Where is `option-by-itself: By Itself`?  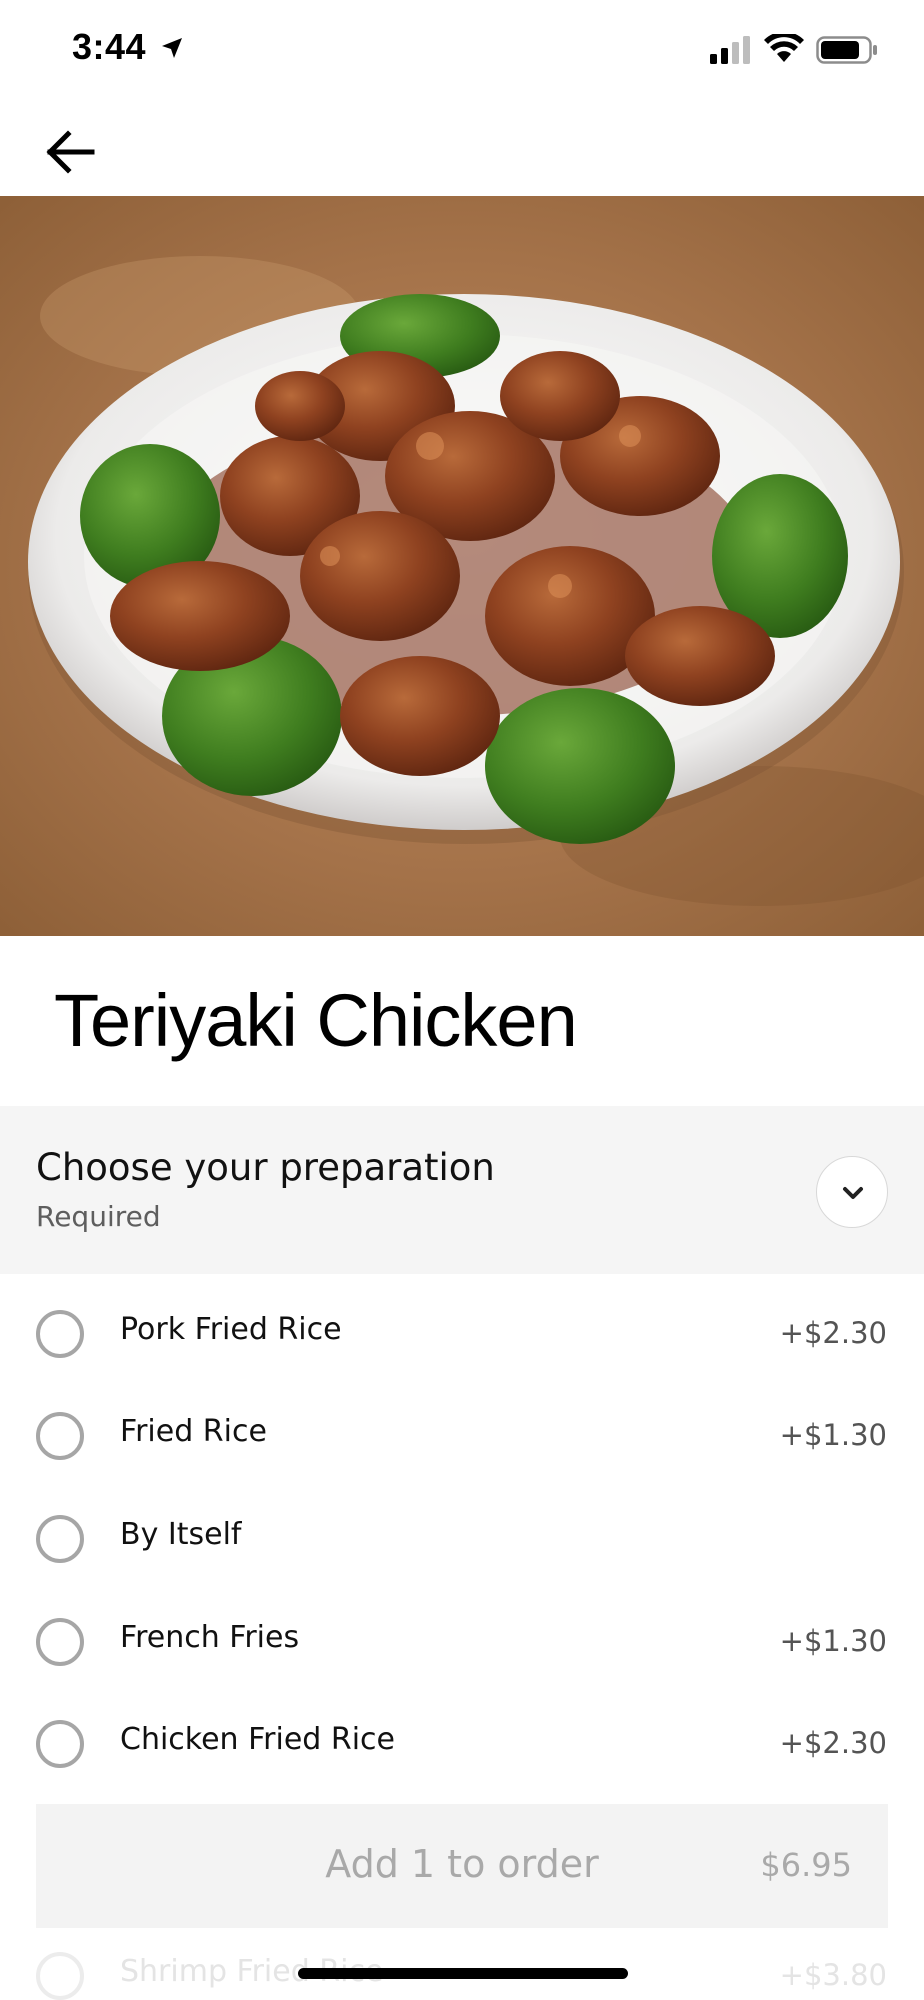 option-by-itself: By Itself is located at coordinates (462, 1540).